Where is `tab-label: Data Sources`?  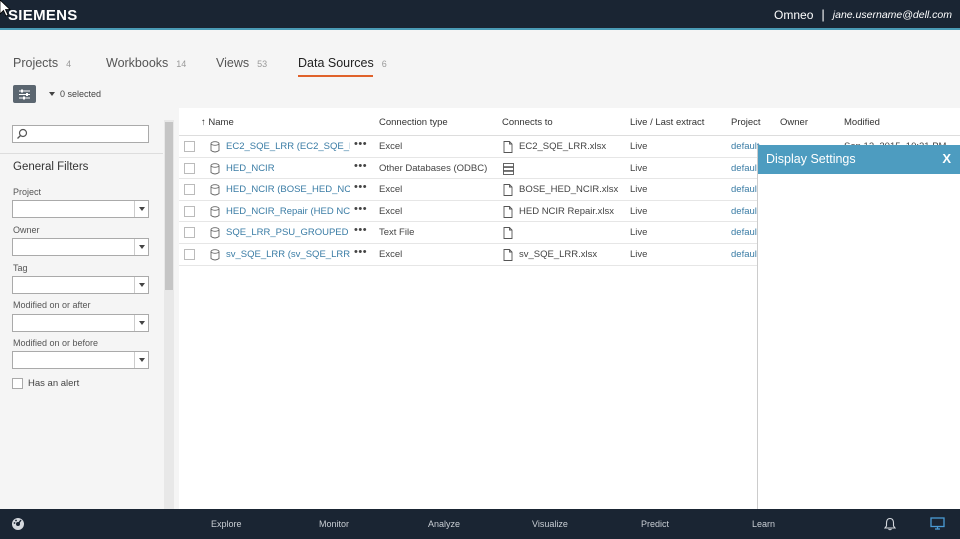 tab-label: Data Sources is located at coordinates (336, 63).